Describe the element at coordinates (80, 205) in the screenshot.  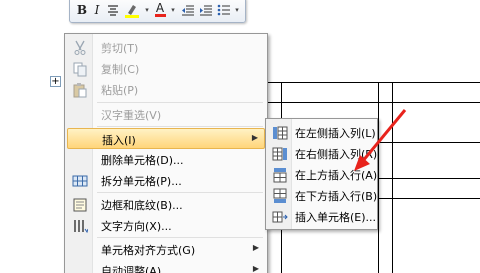
I see `borders-icon` at that location.